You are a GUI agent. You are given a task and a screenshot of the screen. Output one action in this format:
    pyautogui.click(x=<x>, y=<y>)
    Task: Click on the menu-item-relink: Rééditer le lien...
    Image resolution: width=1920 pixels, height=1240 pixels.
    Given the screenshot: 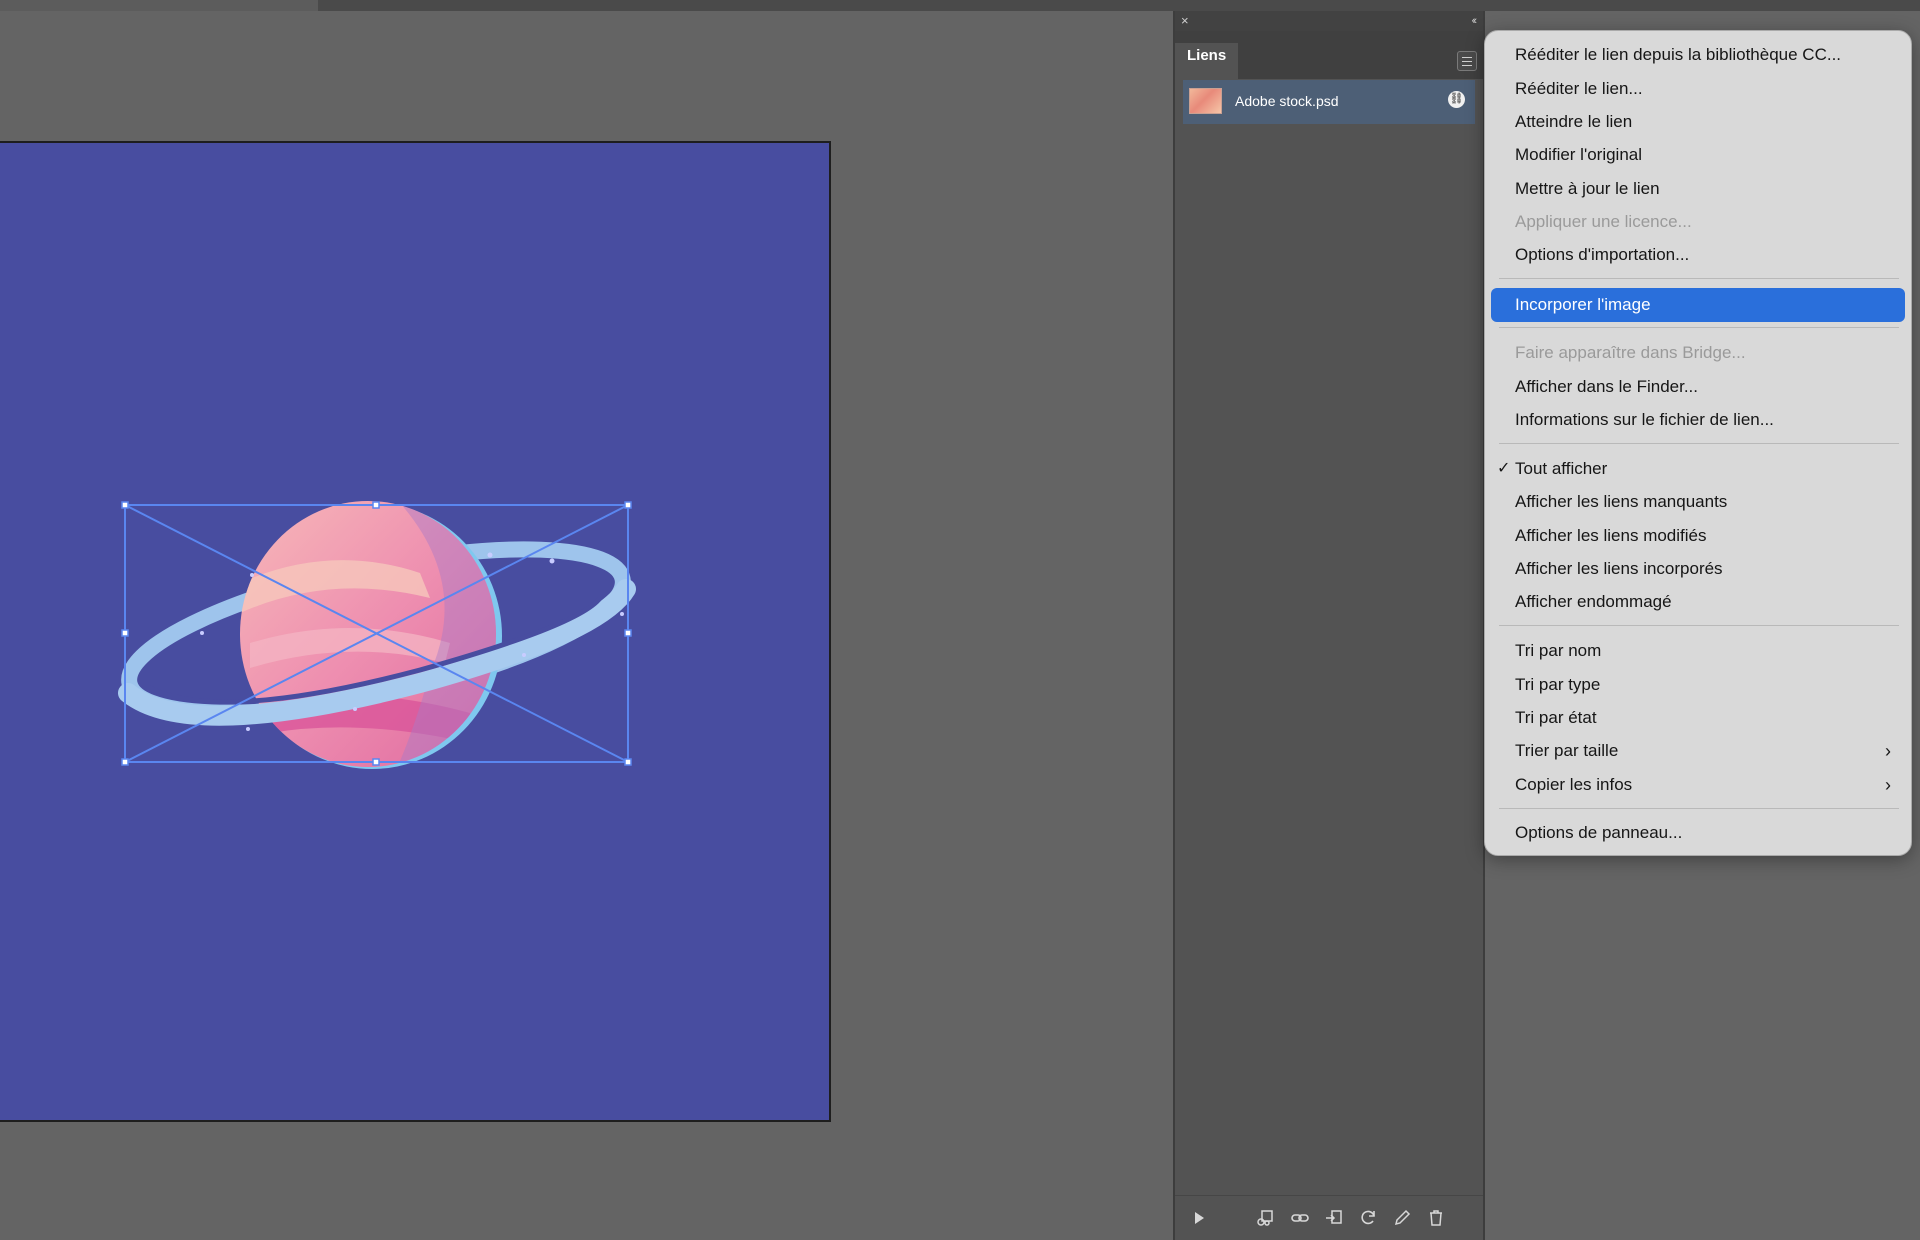 What is the action you would take?
    pyautogui.click(x=1579, y=89)
    